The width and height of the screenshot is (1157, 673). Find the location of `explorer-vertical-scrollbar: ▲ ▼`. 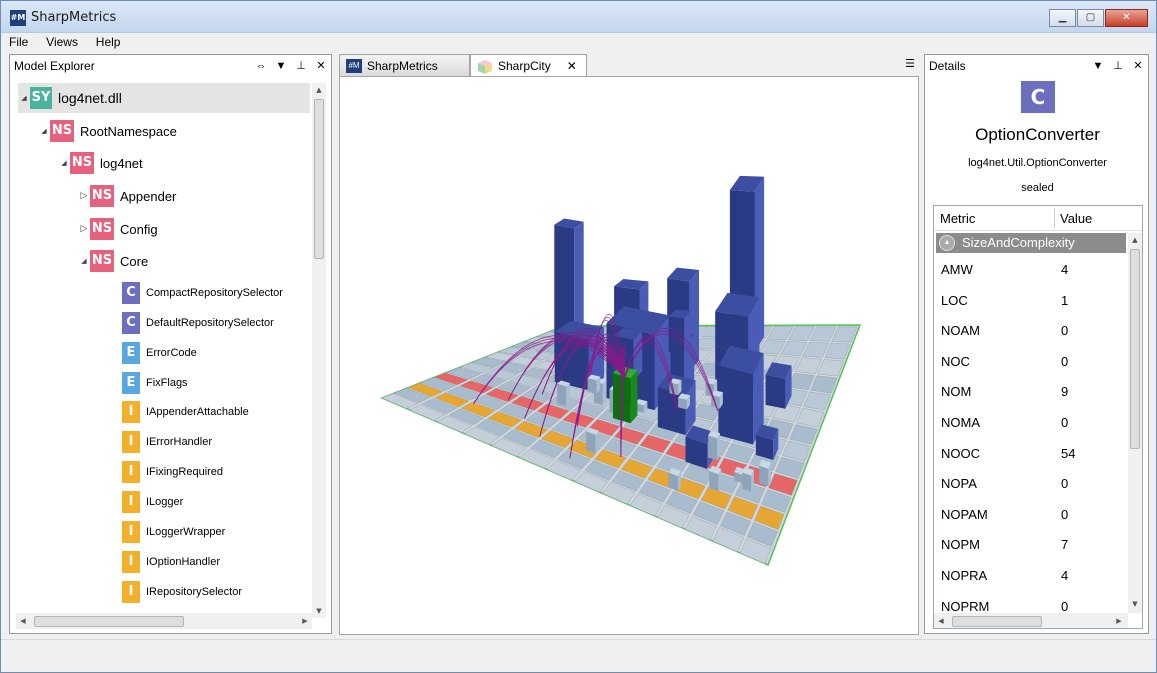

explorer-vertical-scrollbar: ▲ ▼ is located at coordinates (319, 350).